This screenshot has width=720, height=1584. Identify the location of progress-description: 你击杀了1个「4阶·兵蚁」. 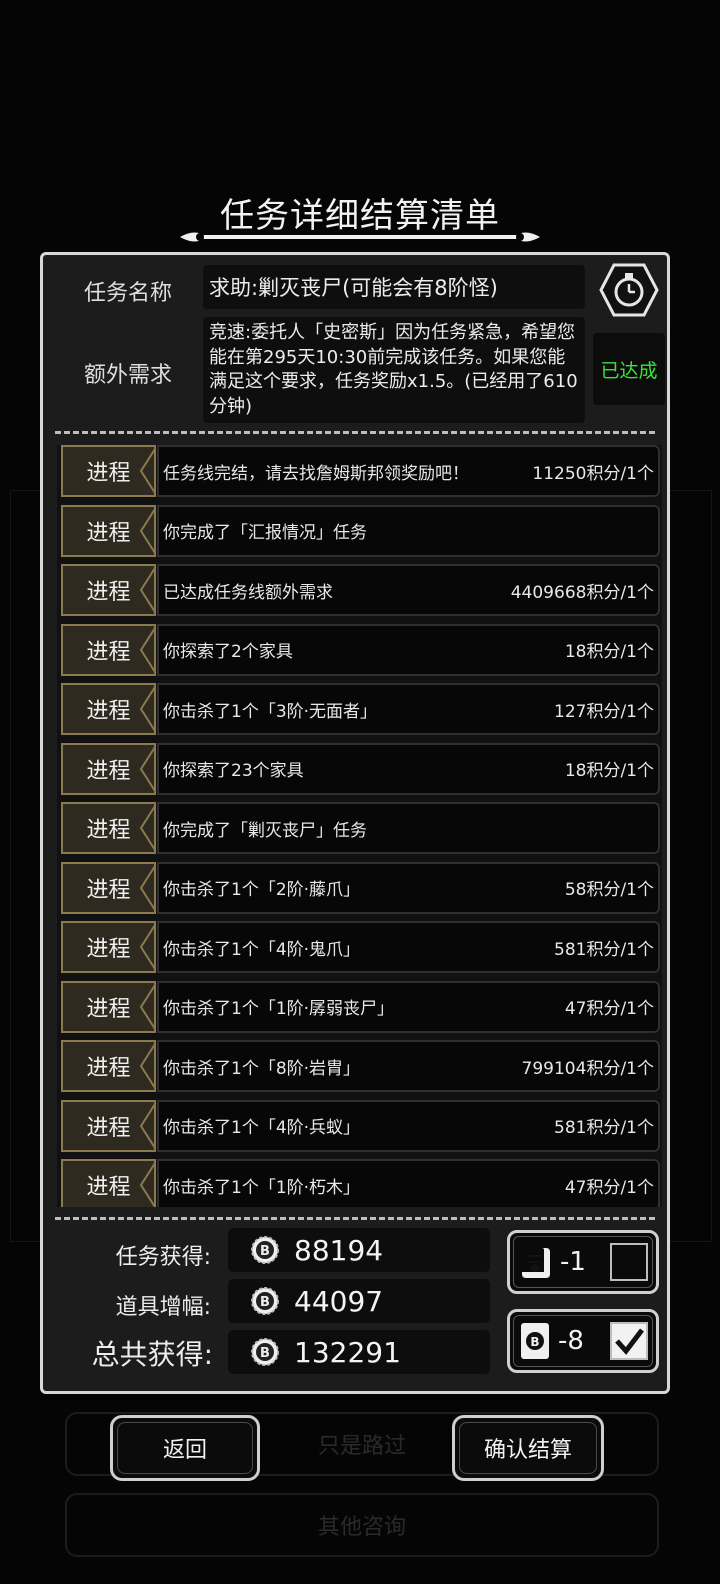
(262, 1128).